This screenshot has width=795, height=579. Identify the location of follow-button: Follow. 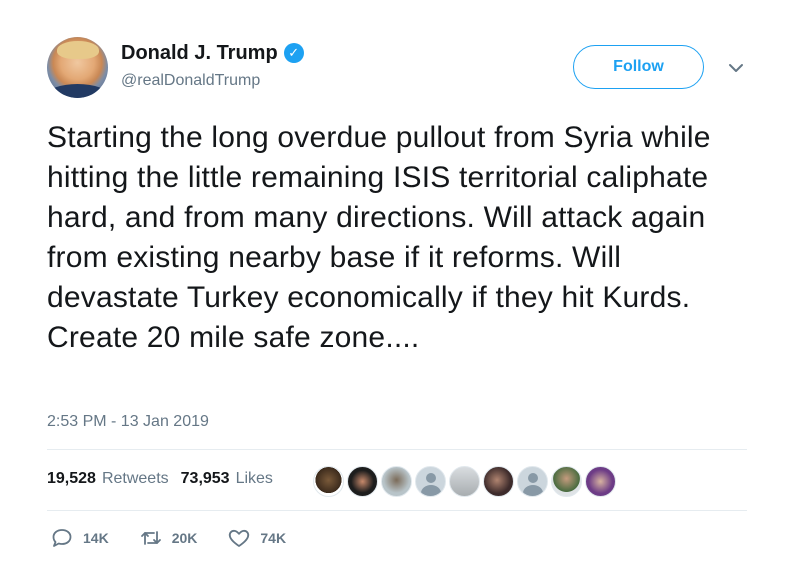
(638, 67).